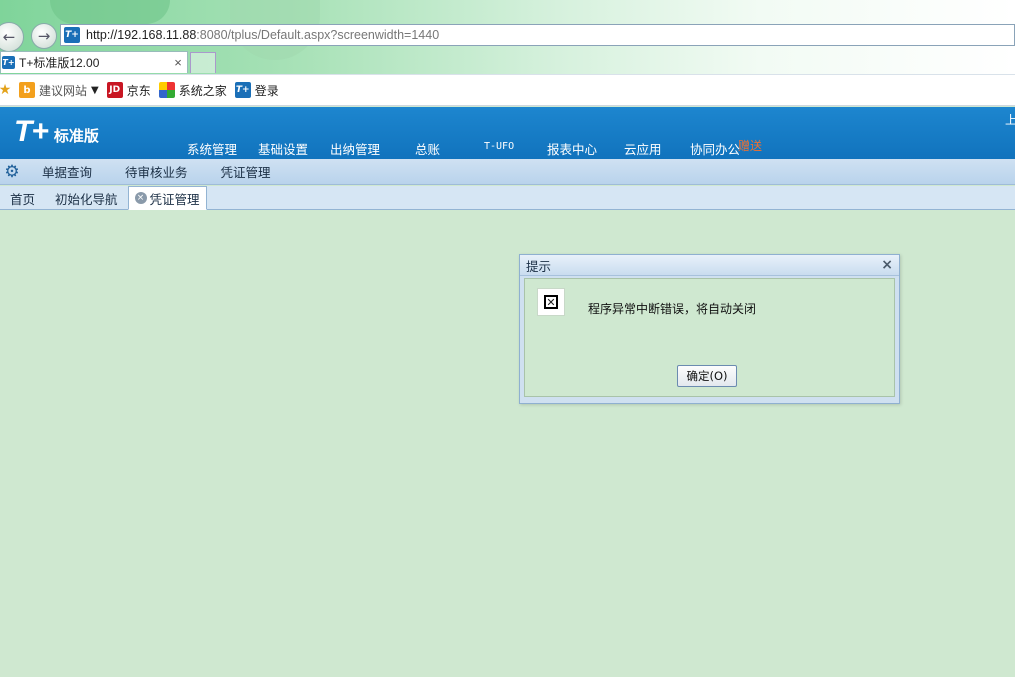 The image size is (1015, 677). What do you see at coordinates (750, 146) in the screenshot?
I see `gift-badge: 赠送` at bounding box center [750, 146].